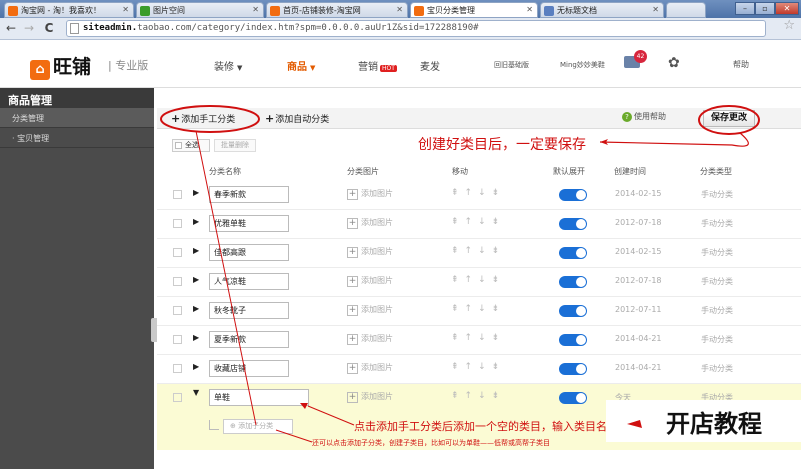  What do you see at coordinates (297, 67) in the screenshot?
I see `nav-label: 商品` at bounding box center [297, 67].